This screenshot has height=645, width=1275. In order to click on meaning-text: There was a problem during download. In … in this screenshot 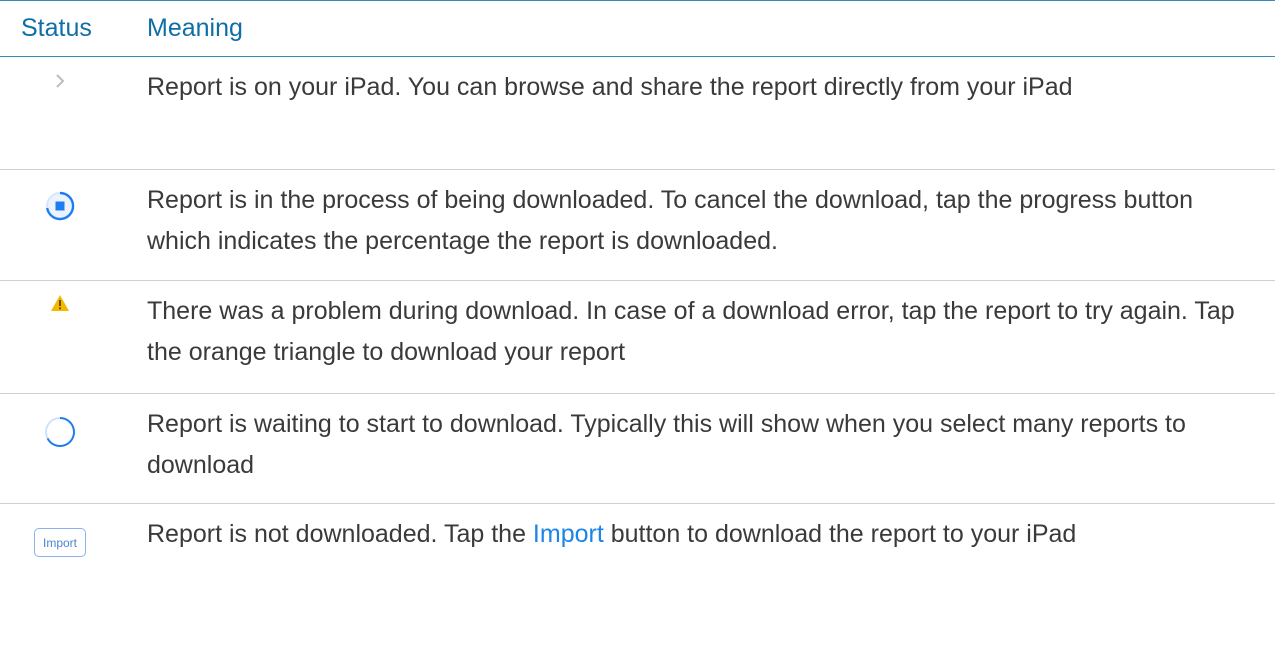, I will do `click(691, 331)`.